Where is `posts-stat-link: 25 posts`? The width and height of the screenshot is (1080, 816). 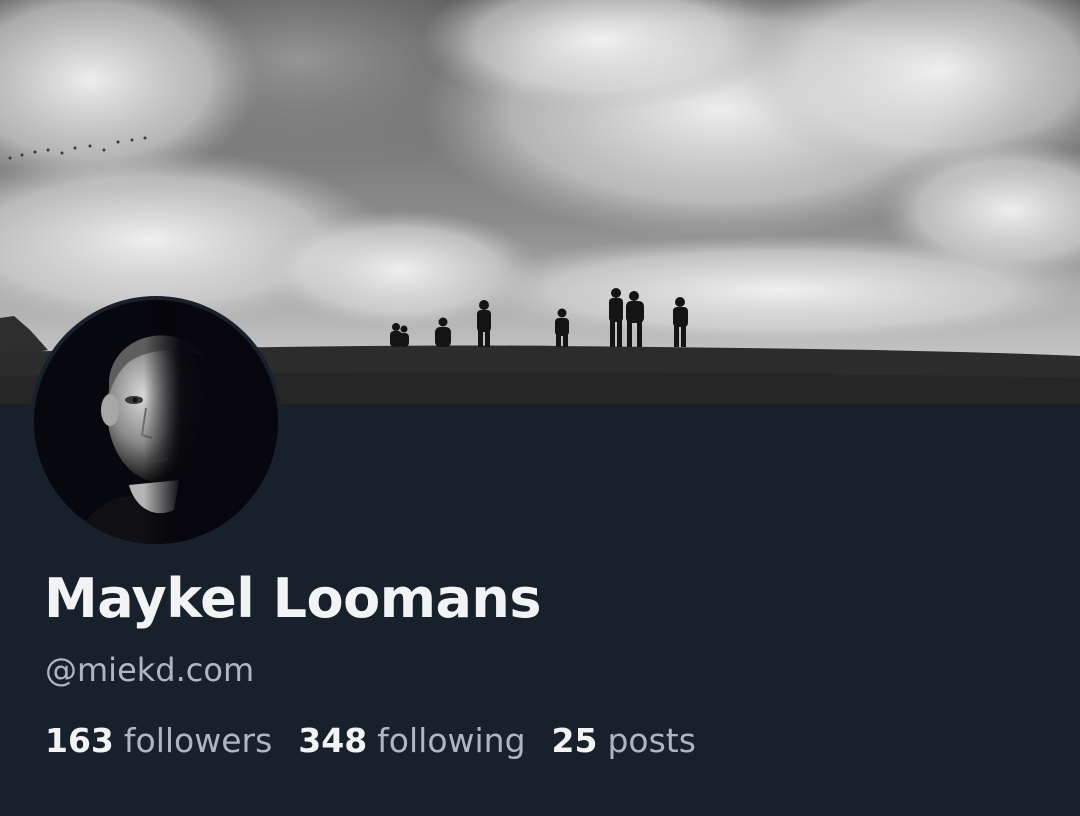 posts-stat-link: 25 posts is located at coordinates (624, 741).